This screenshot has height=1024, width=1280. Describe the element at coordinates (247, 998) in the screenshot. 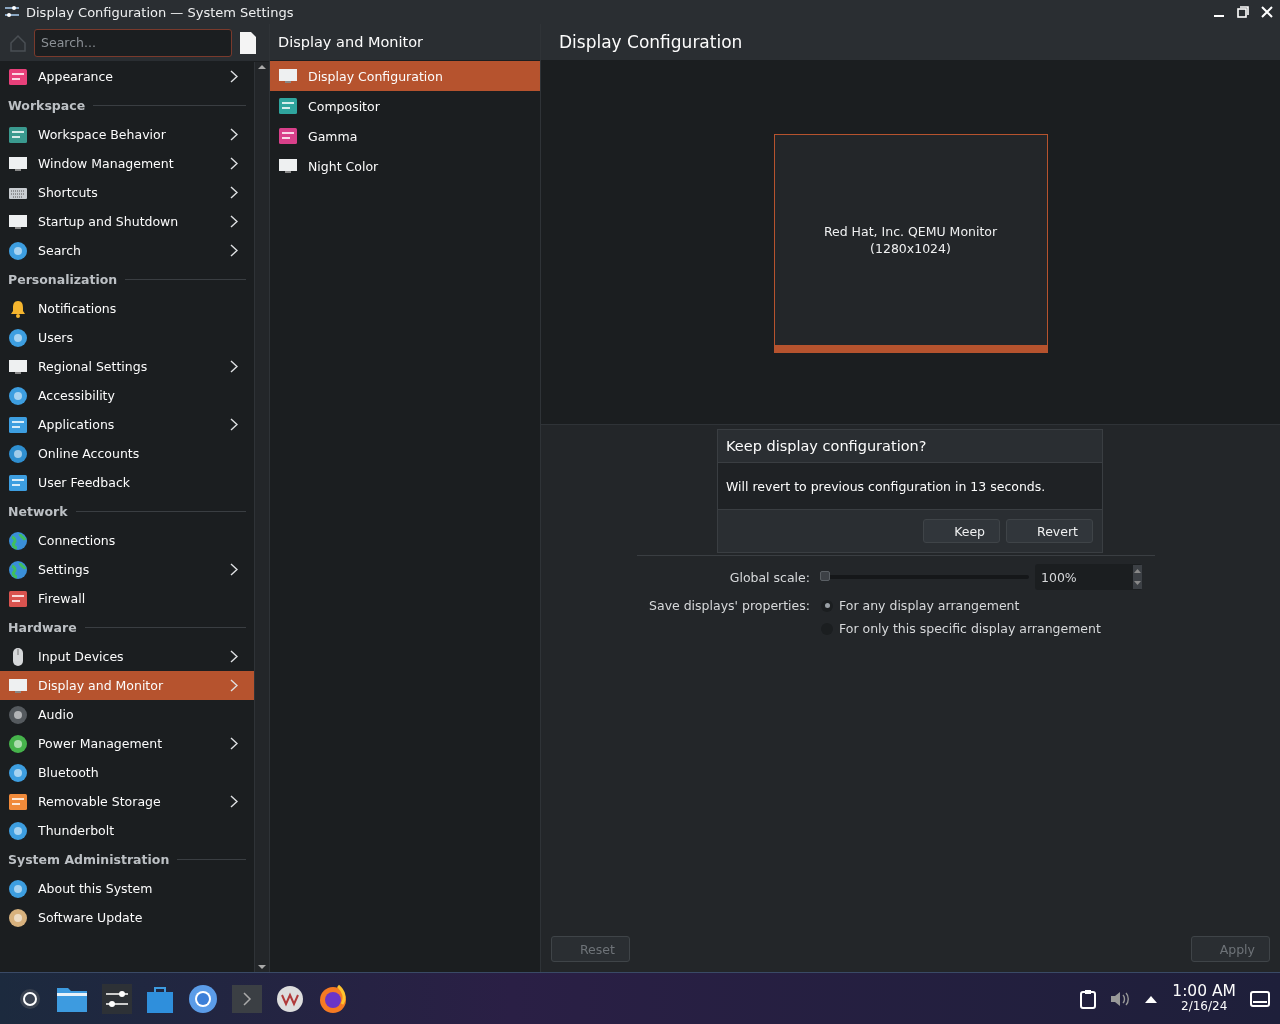

I see `terminal-icon` at that location.